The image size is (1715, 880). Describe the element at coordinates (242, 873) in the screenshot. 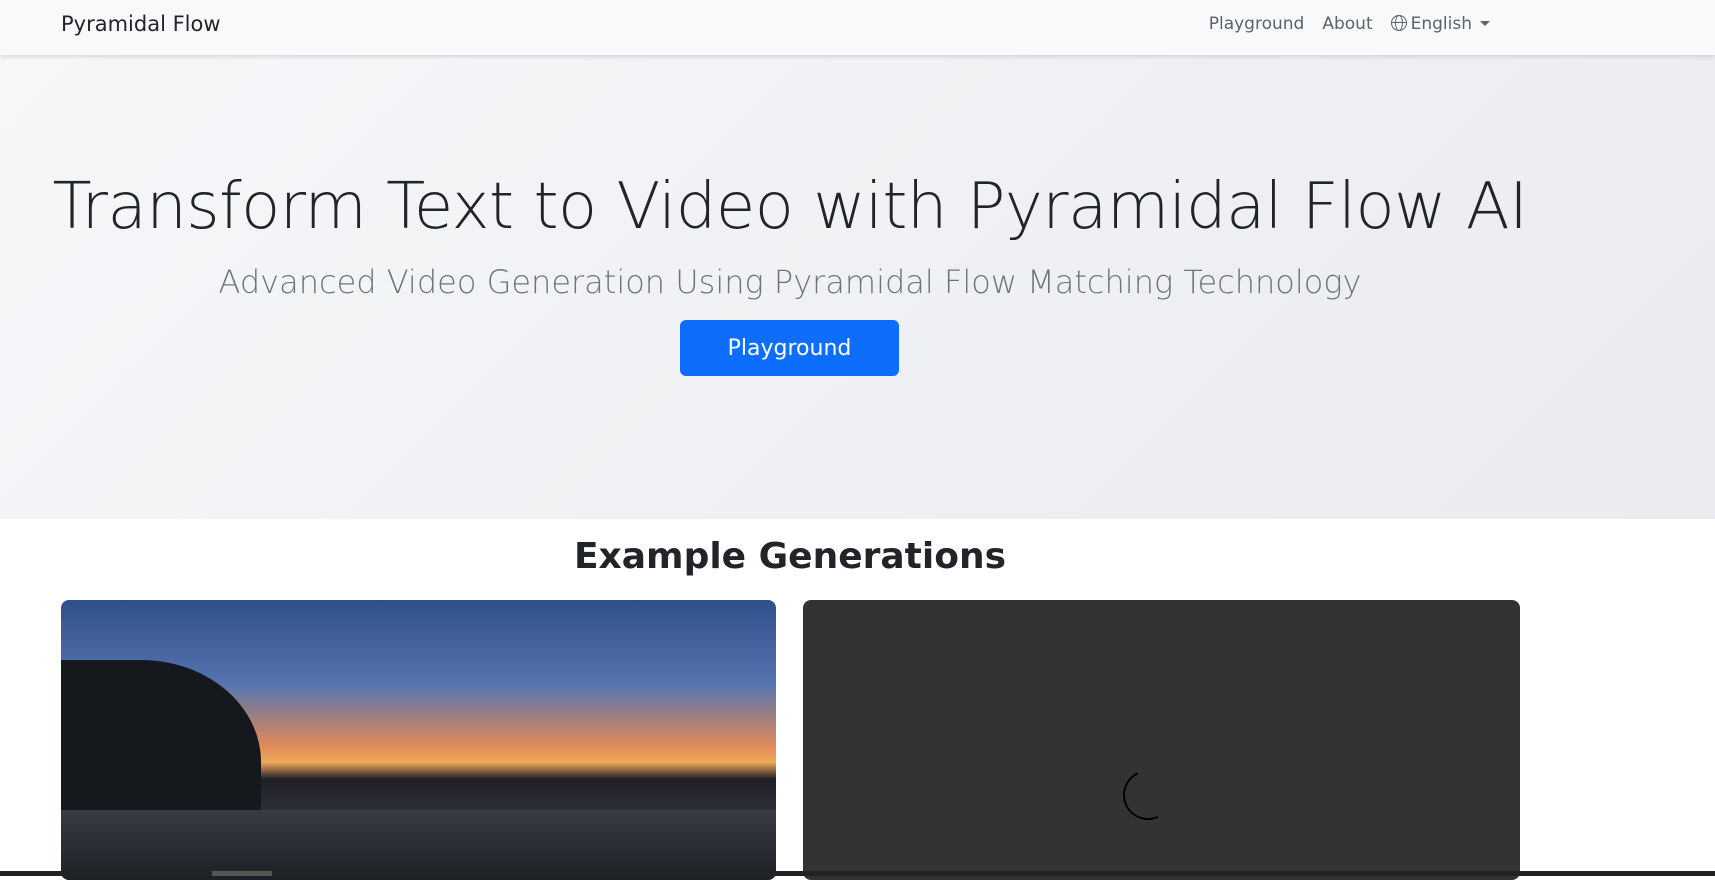

I see `scrollbar-thumb` at that location.